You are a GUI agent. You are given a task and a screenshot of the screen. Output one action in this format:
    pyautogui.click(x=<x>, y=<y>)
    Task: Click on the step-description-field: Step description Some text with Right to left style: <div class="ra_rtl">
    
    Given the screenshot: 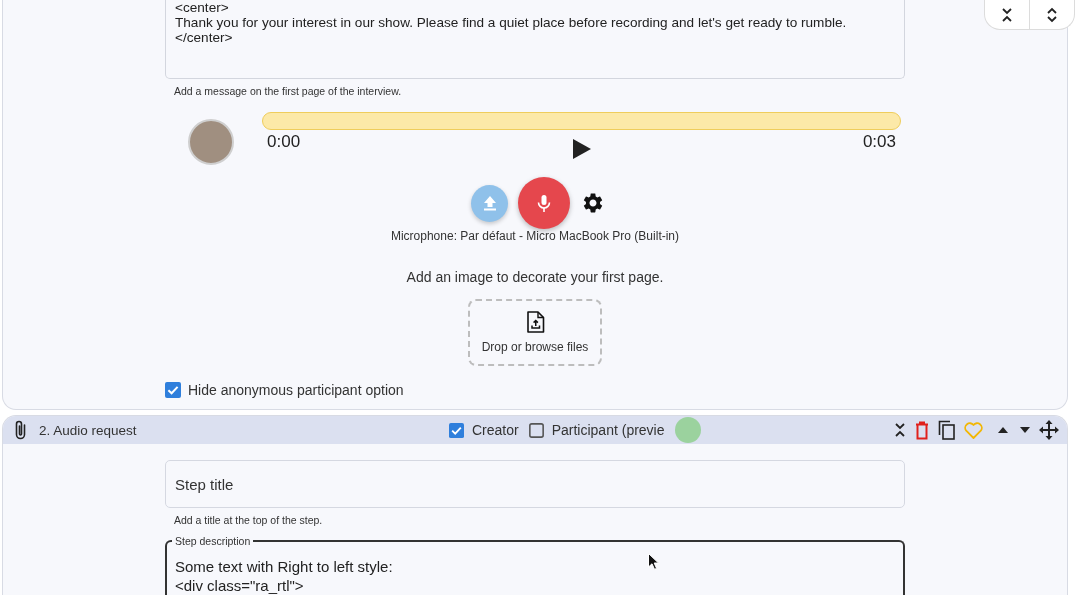 What is the action you would take?
    pyautogui.click(x=535, y=565)
    